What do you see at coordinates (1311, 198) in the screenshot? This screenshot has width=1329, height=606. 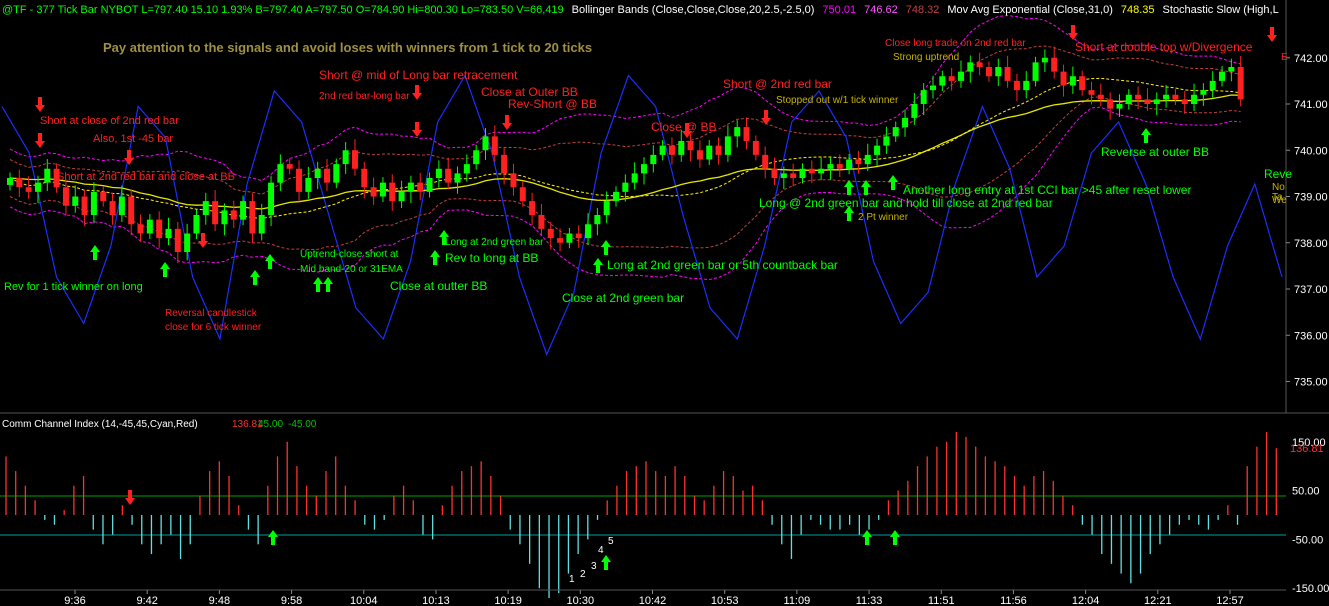 I see `price-axis-label: 739.00` at bounding box center [1311, 198].